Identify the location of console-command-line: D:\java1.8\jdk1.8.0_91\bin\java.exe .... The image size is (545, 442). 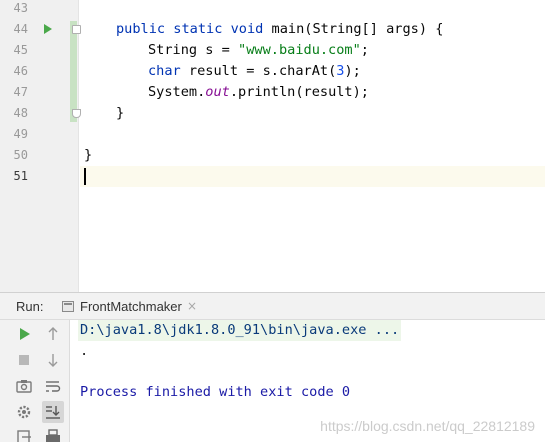
(240, 330).